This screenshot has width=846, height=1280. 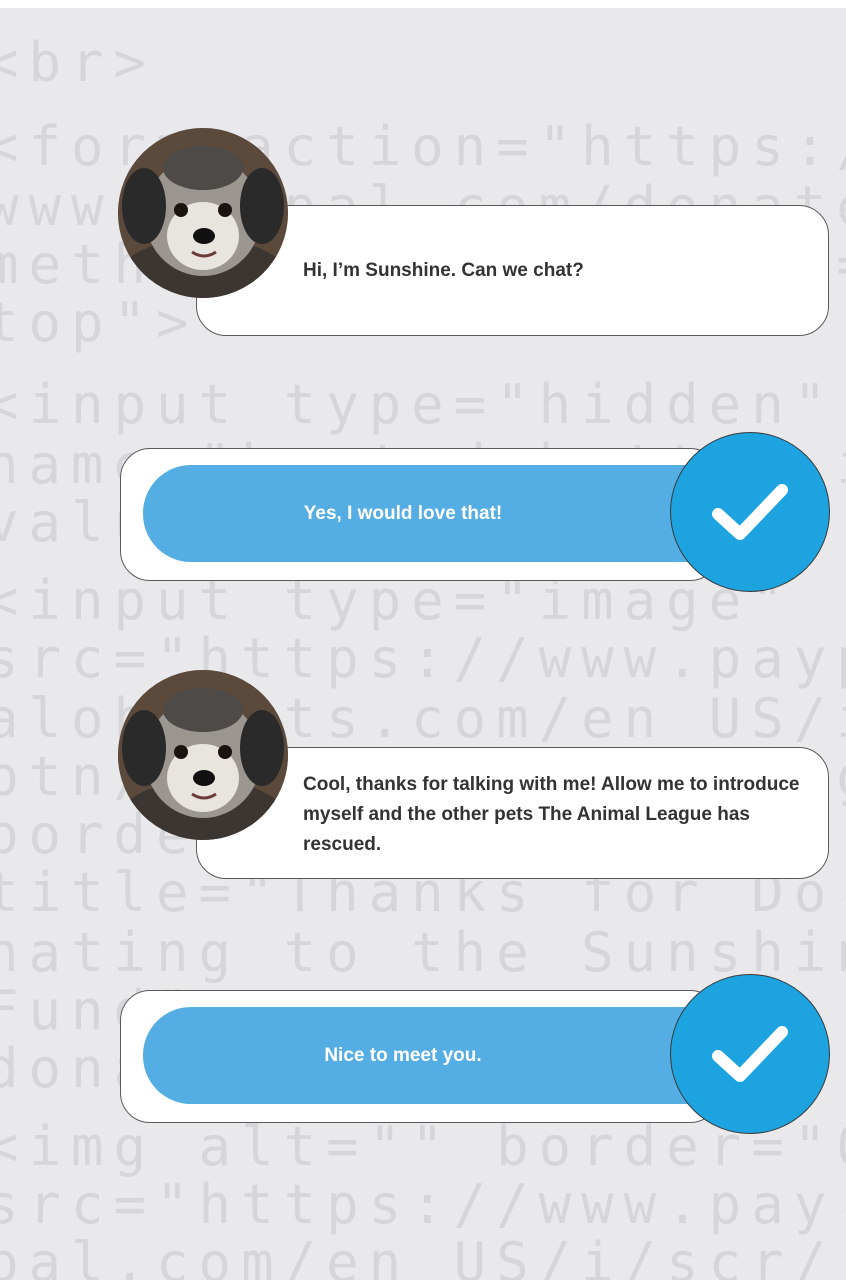 I want to click on message-bubble: Hi, I’m Sunshine. Can we chat?, so click(x=512, y=270).